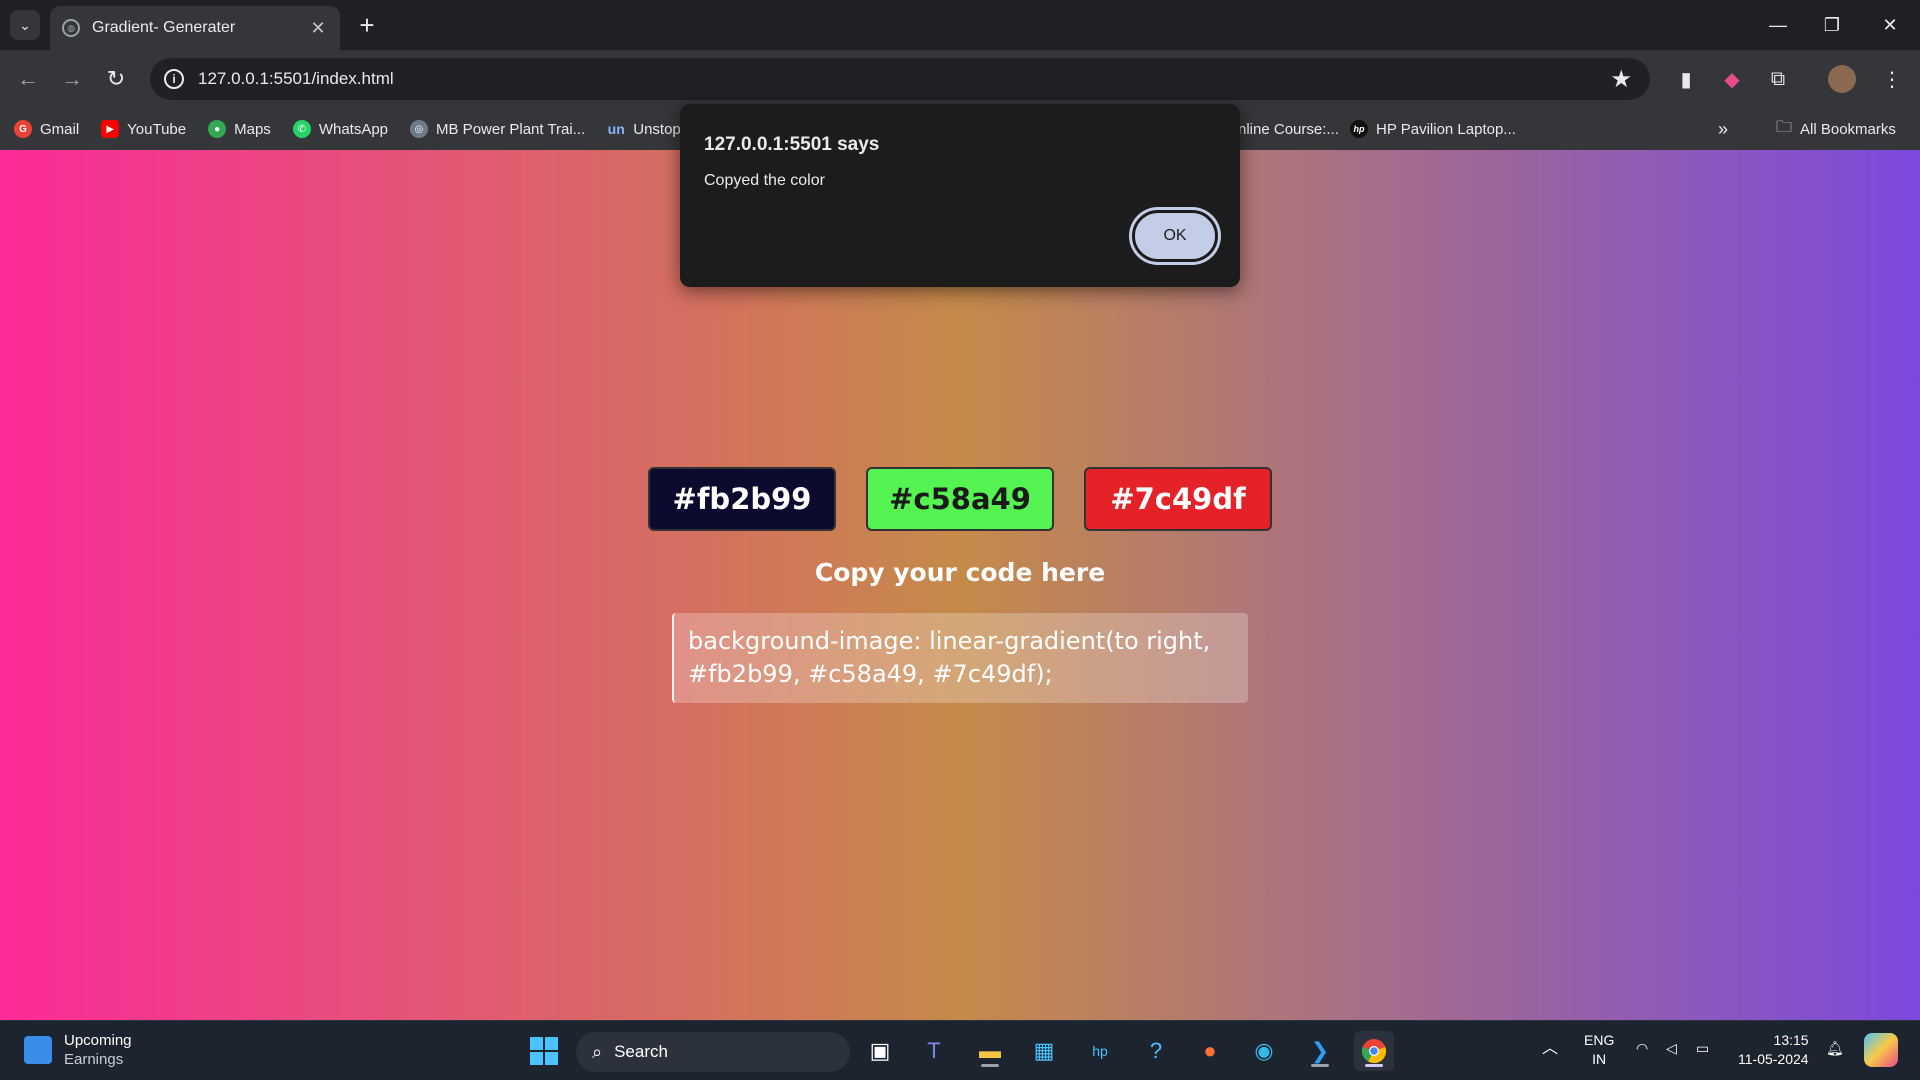 This screenshot has height=1080, width=1920. I want to click on bookmark-label: Maps, so click(252, 129).